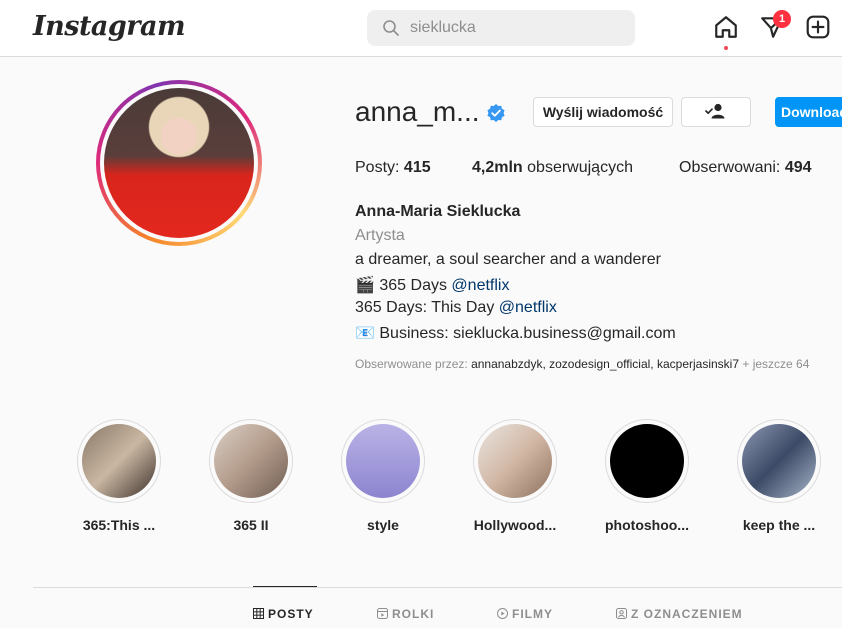 The image size is (842, 628). I want to click on avatar-image, so click(179, 163).